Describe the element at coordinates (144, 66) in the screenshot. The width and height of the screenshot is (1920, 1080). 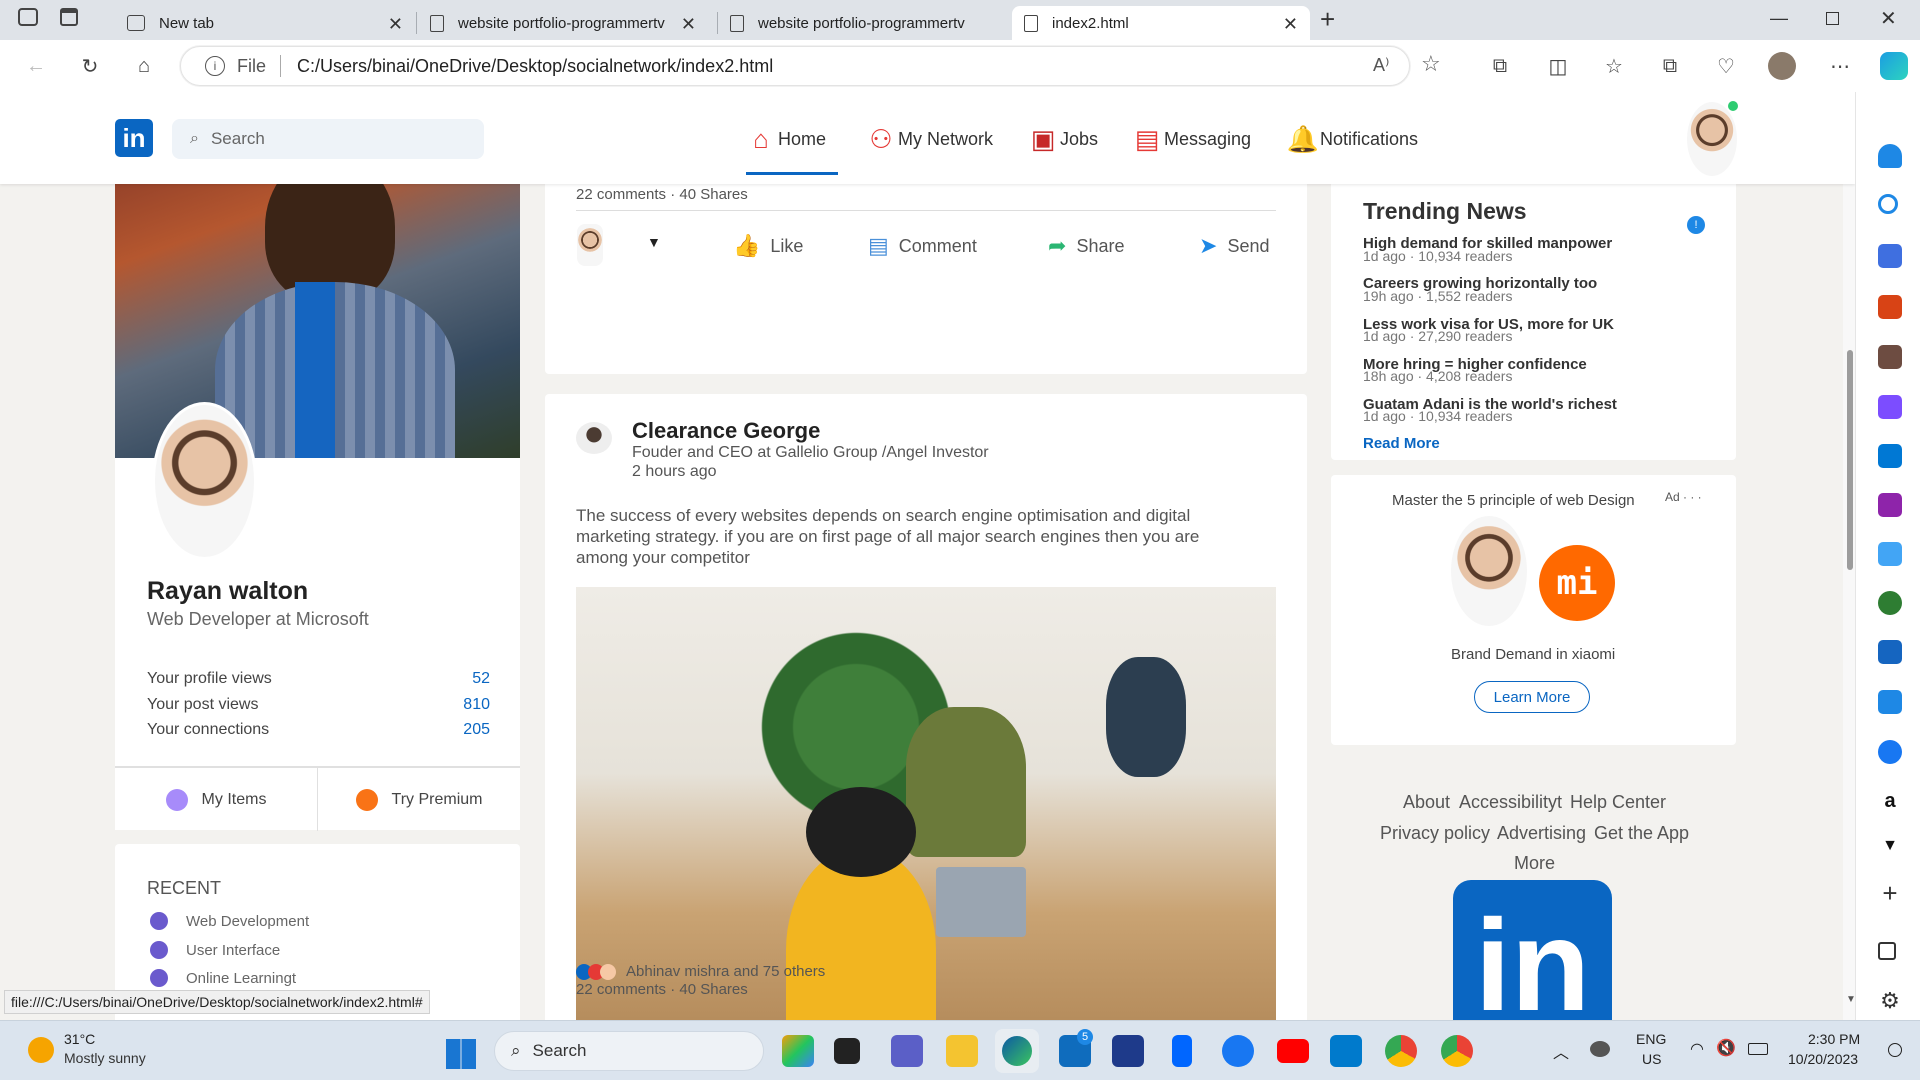
I see `home-browser-icon: ⌂` at that location.